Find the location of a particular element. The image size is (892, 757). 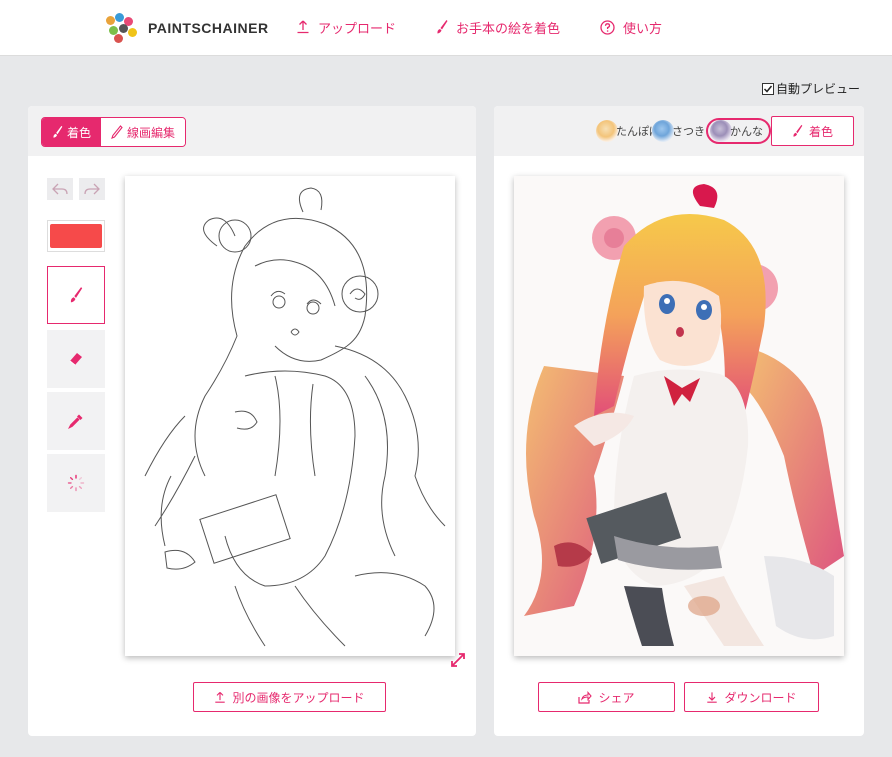

logo-text: PAINTSCHAINER is located at coordinates (208, 28).